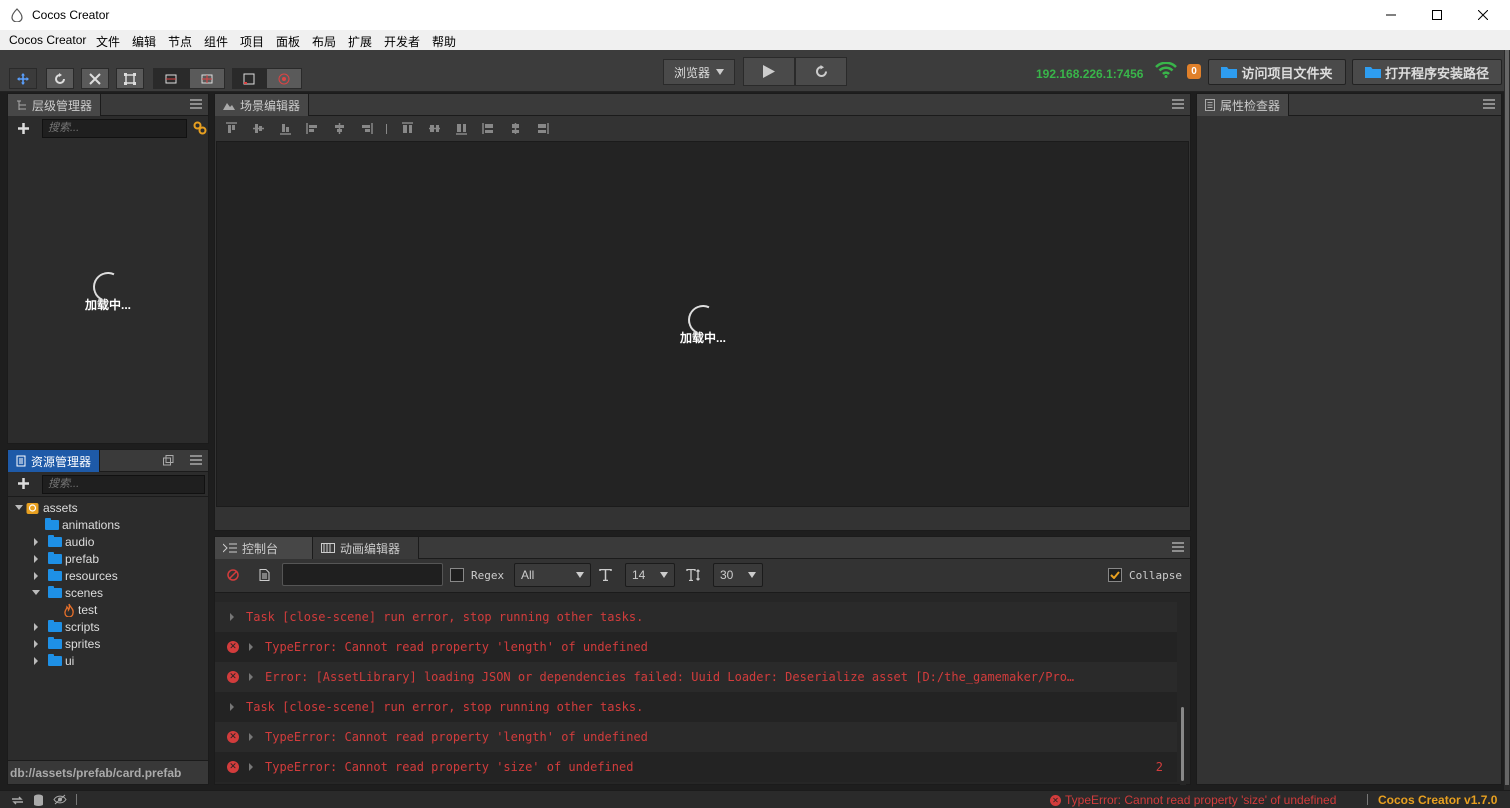 This screenshot has width=1510, height=808. Describe the element at coordinates (434, 128) in the screenshot. I see `distribute-vcenter-icon` at that location.